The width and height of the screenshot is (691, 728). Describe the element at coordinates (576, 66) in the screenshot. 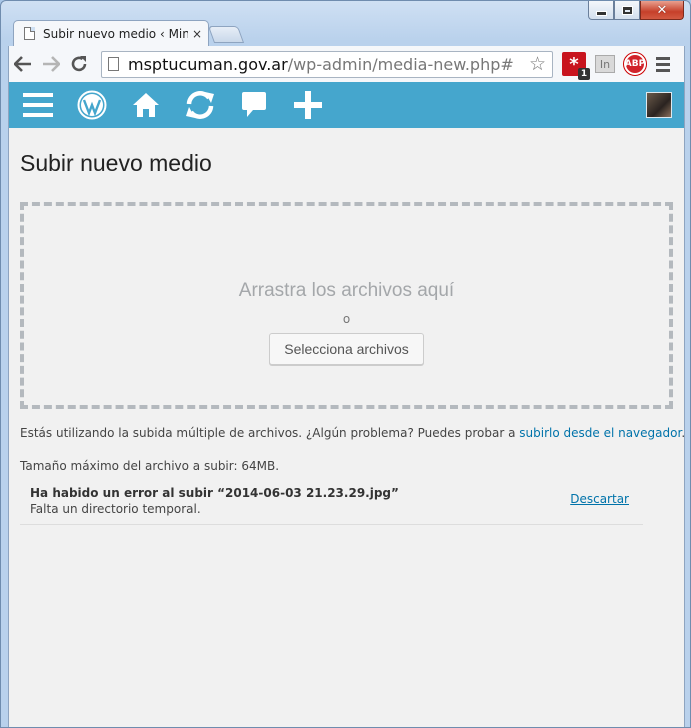

I see `lastpass-extension-button: * 1` at that location.